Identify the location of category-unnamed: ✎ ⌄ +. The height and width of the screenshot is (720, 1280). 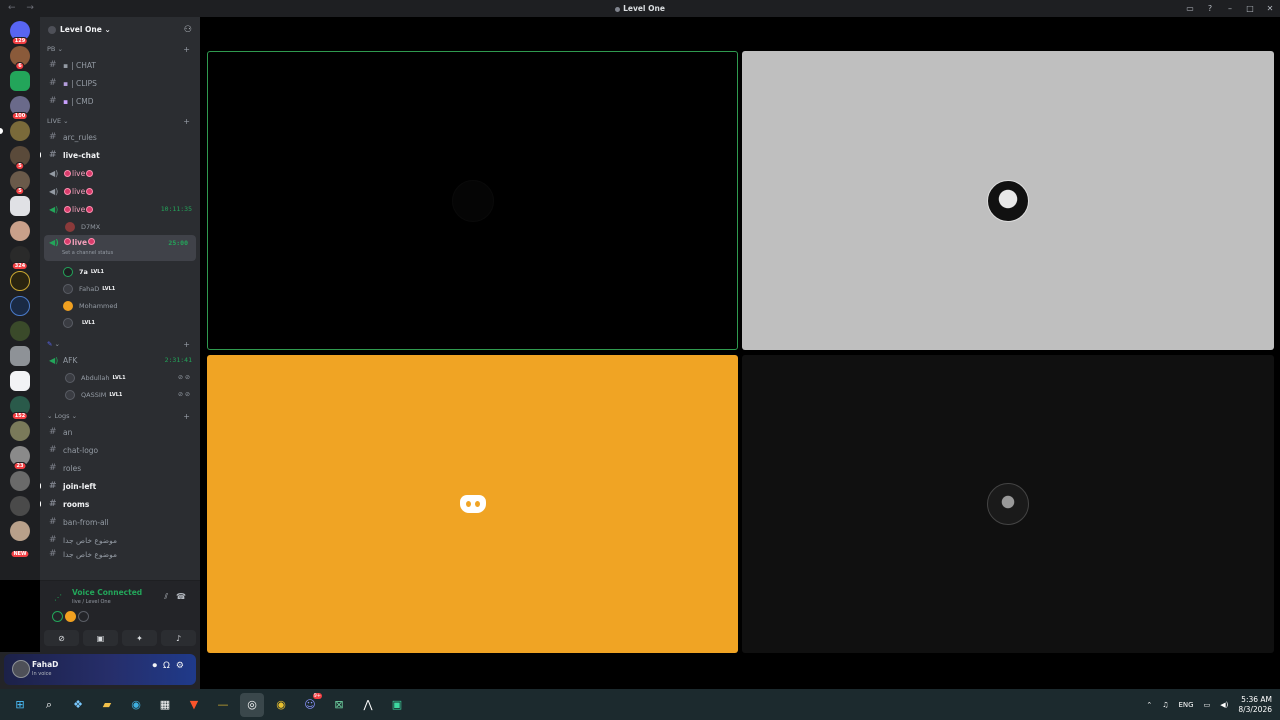
(120, 344).